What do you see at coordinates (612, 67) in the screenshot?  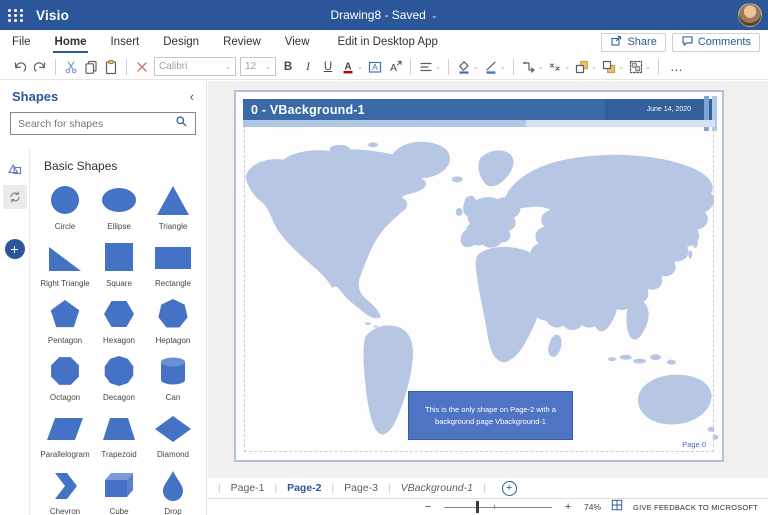 I see `send-backward-button: ⌄` at bounding box center [612, 67].